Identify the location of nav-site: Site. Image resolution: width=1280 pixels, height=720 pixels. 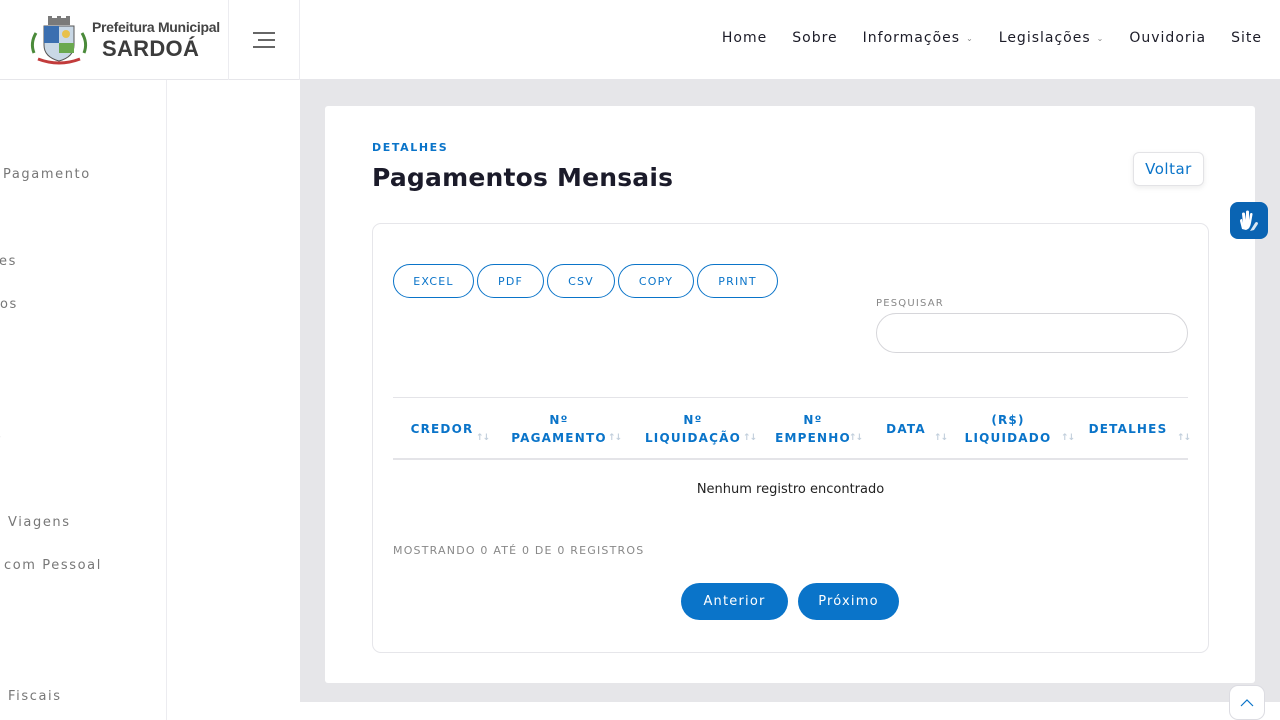
(1246, 38).